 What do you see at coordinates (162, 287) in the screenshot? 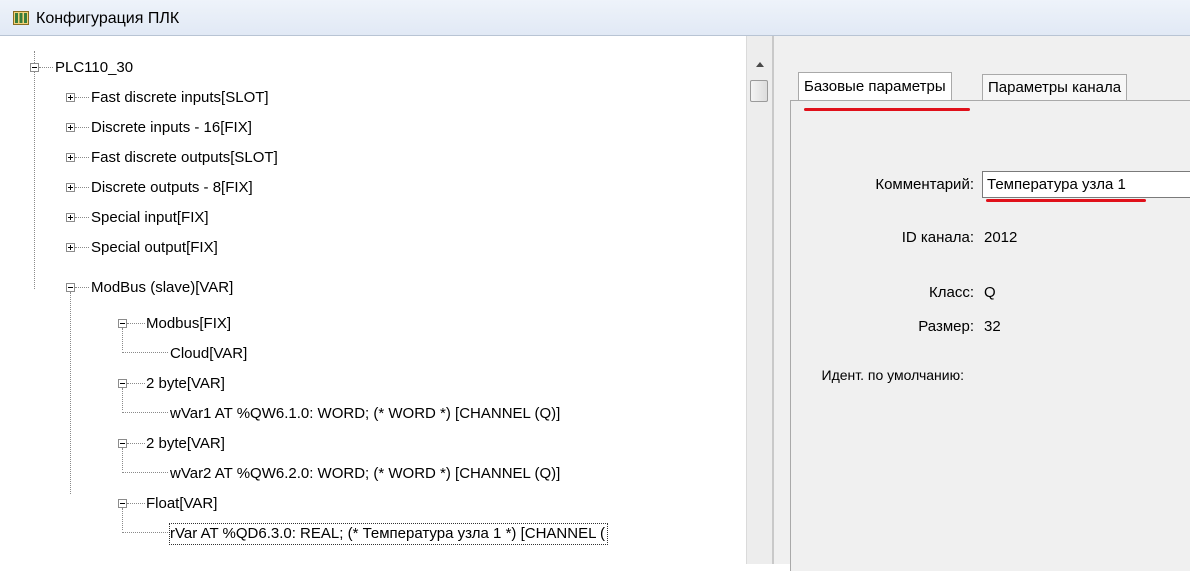
I see `tree-node-label: ModBus (slave)[VAR]` at bounding box center [162, 287].